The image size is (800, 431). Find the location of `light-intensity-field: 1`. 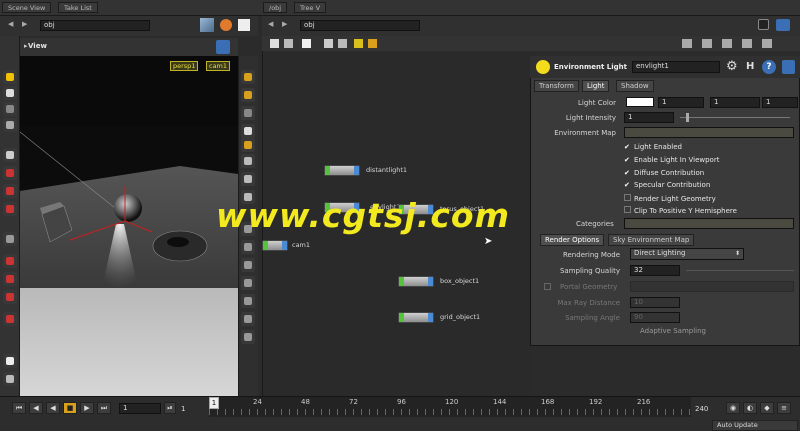

light-intensity-field: 1 is located at coordinates (649, 117).